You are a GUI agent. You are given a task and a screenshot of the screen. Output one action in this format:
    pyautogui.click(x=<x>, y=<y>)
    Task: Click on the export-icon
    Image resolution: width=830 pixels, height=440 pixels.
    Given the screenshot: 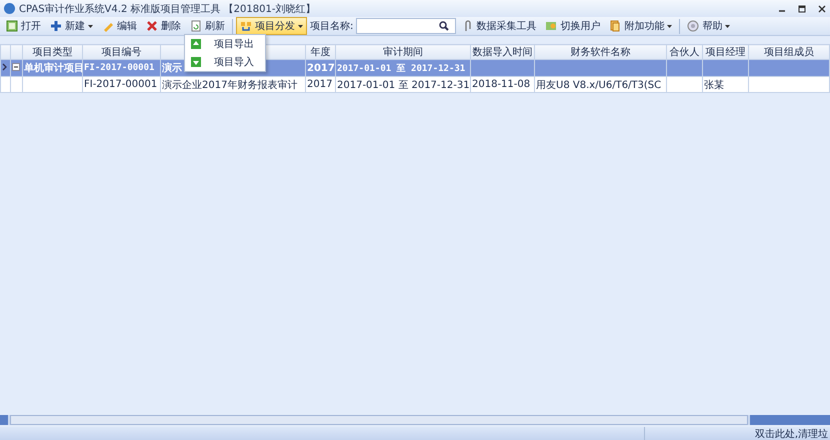 What is the action you would take?
    pyautogui.click(x=196, y=44)
    